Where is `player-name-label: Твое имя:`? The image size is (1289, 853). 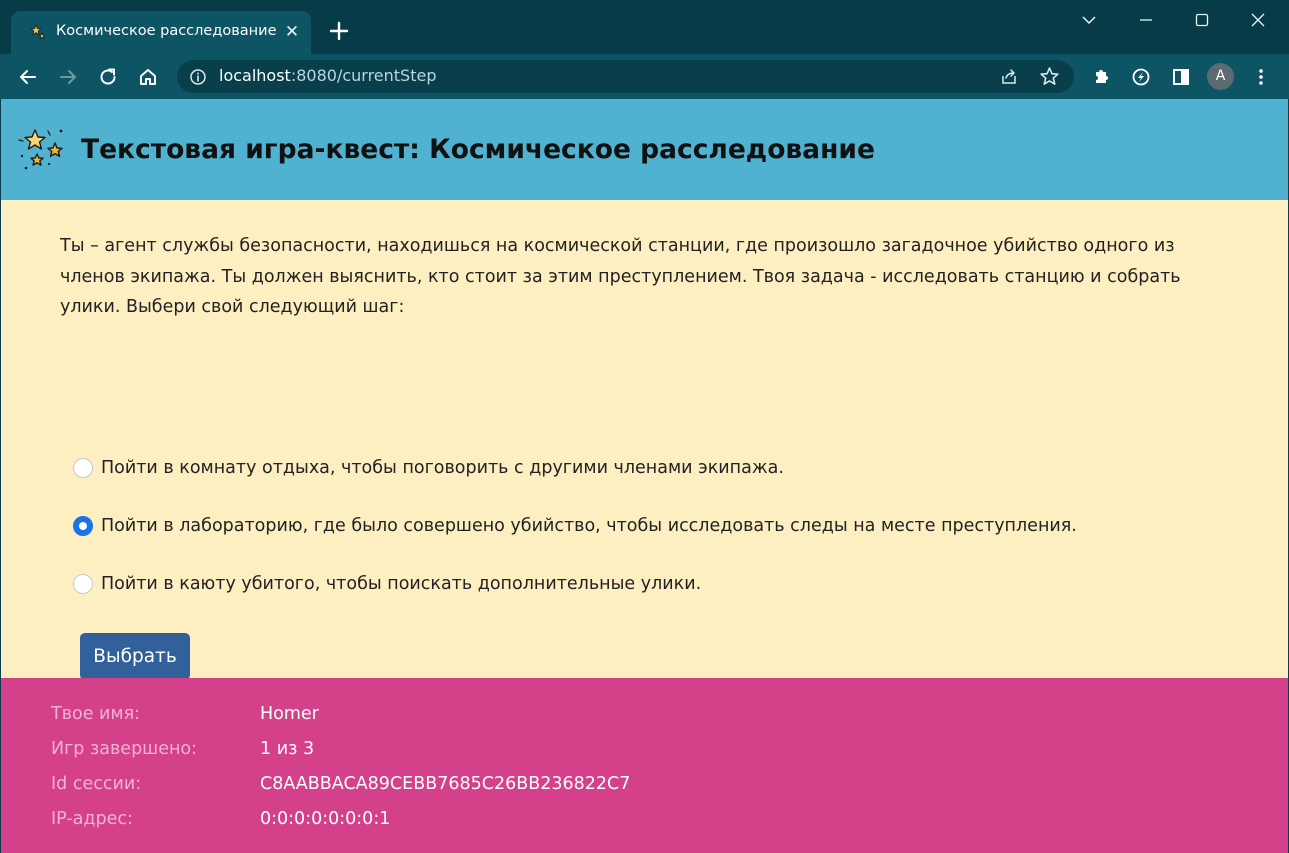
player-name-label: Твое имя: is located at coordinates (96, 714).